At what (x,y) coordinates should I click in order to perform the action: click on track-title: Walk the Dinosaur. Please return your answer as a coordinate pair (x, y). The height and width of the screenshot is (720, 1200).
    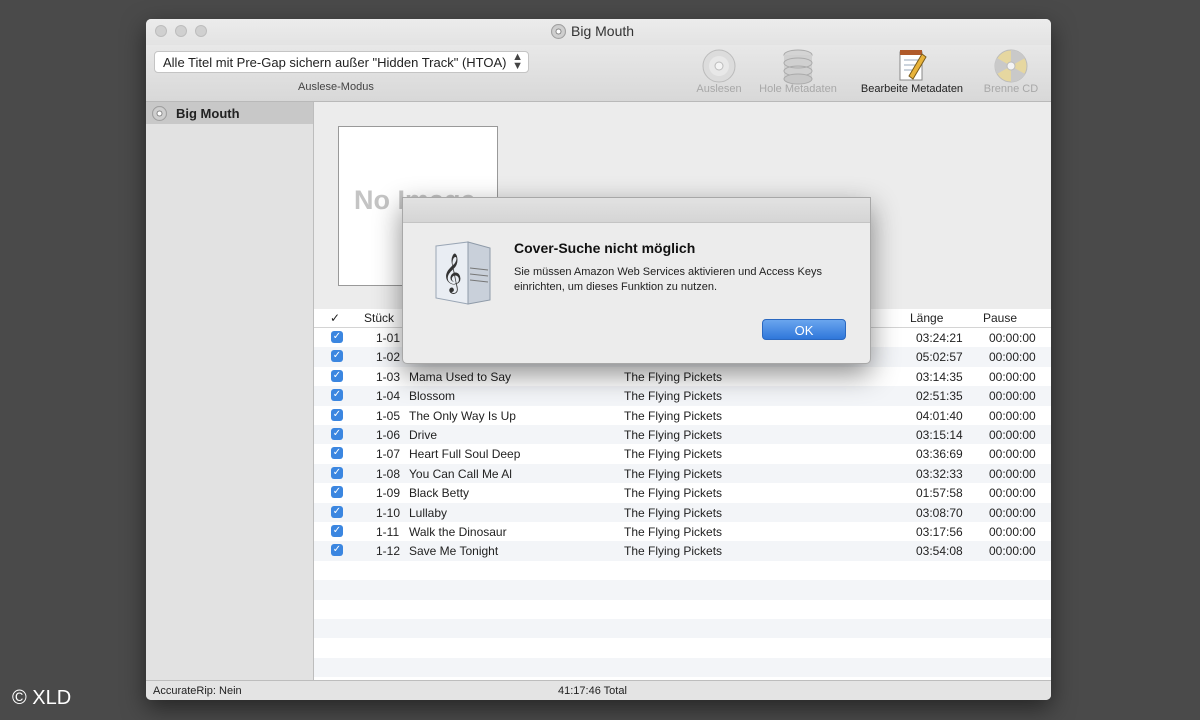
    Looking at the image, I should click on (458, 532).